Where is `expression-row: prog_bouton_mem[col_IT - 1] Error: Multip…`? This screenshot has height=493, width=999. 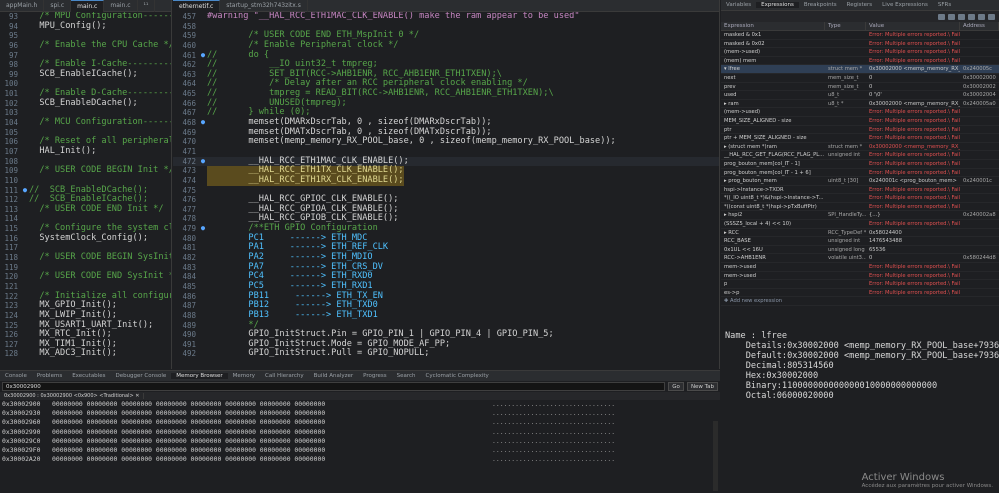
expression-row: prog_bouton_mem[col_IT - 1] Error: Multip… is located at coordinates (860, 164).